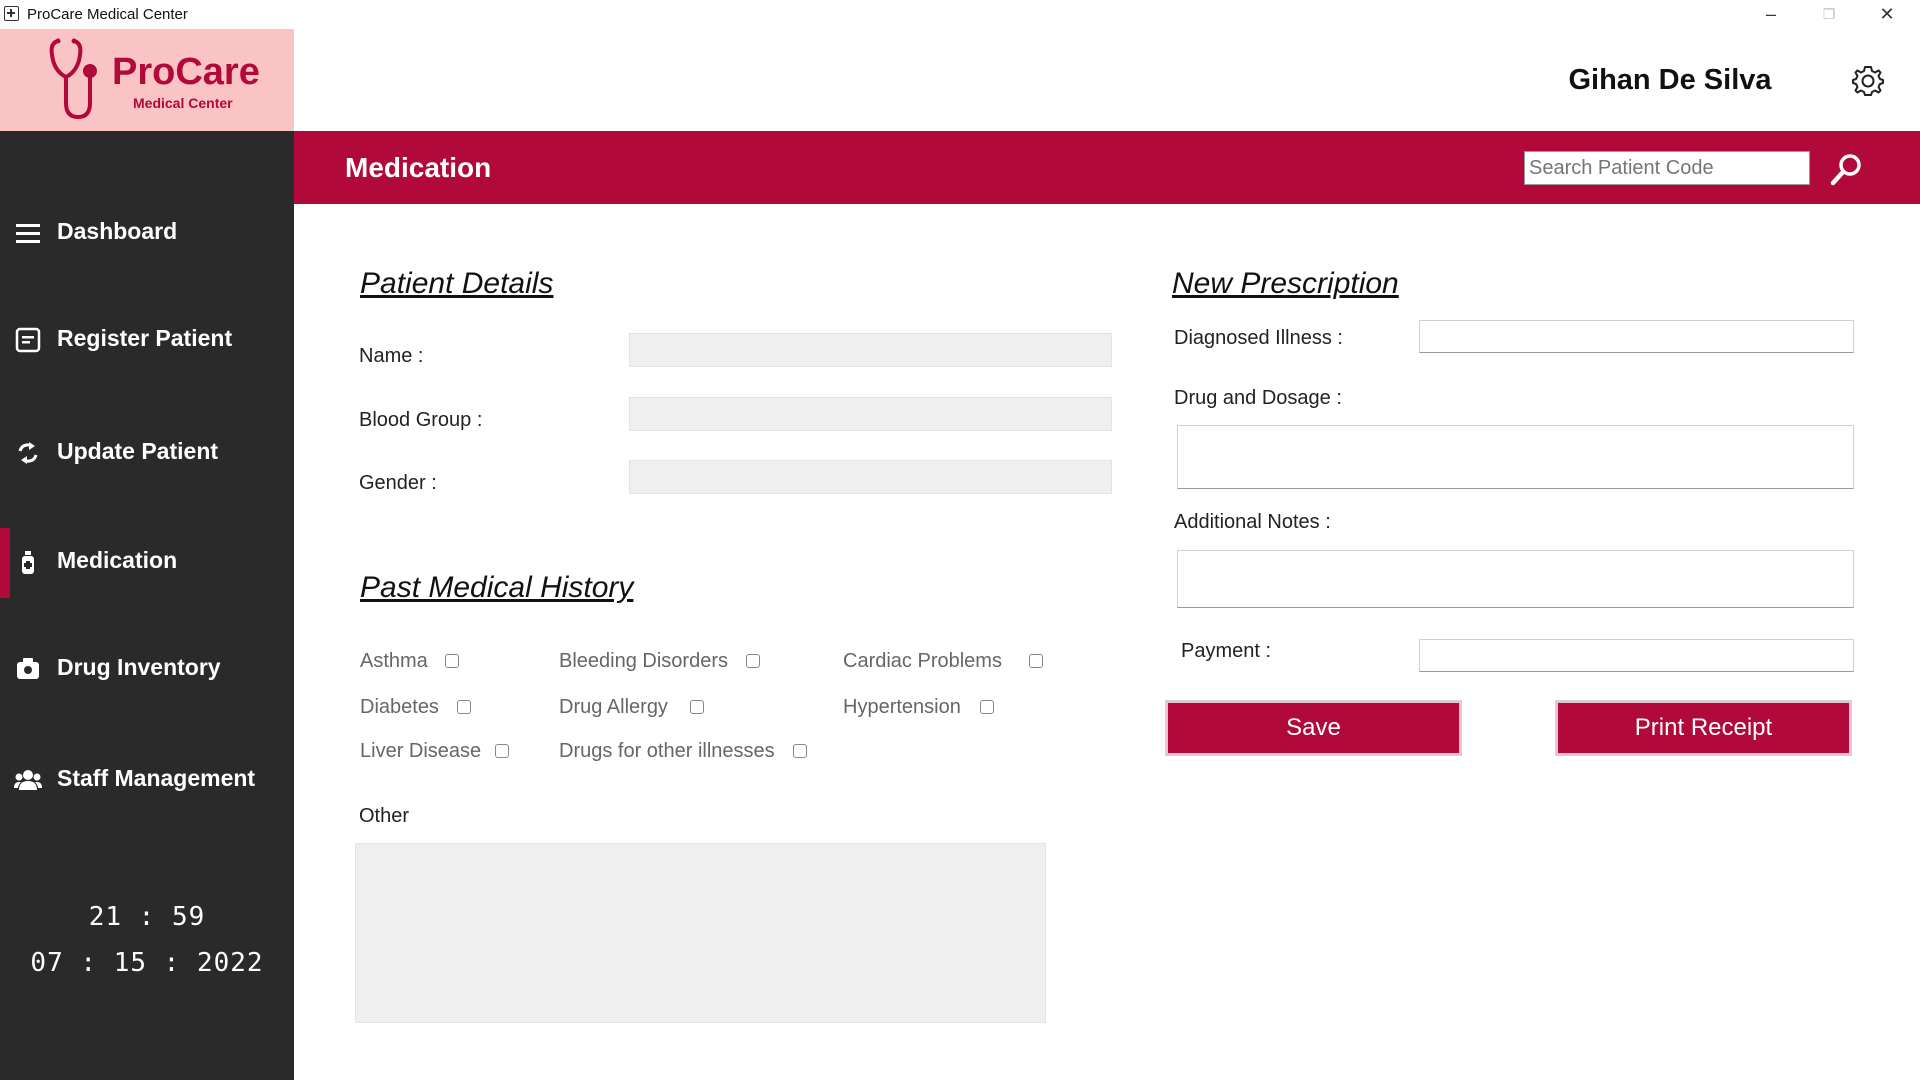 The height and width of the screenshot is (1080, 1920). I want to click on new-prescription-heading: New Prescription, so click(1285, 283).